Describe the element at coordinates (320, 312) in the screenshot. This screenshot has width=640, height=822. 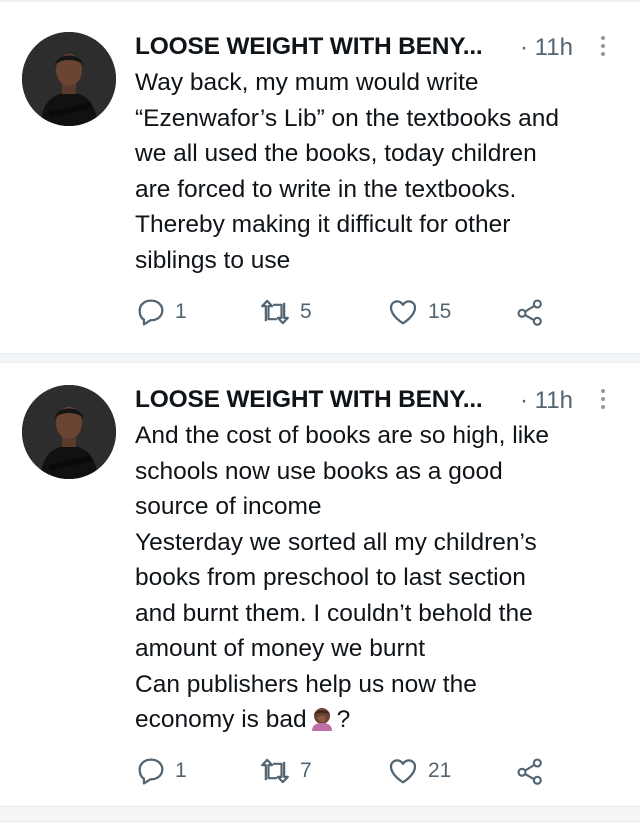
I see `tweet-actions: 1 5 15` at that location.